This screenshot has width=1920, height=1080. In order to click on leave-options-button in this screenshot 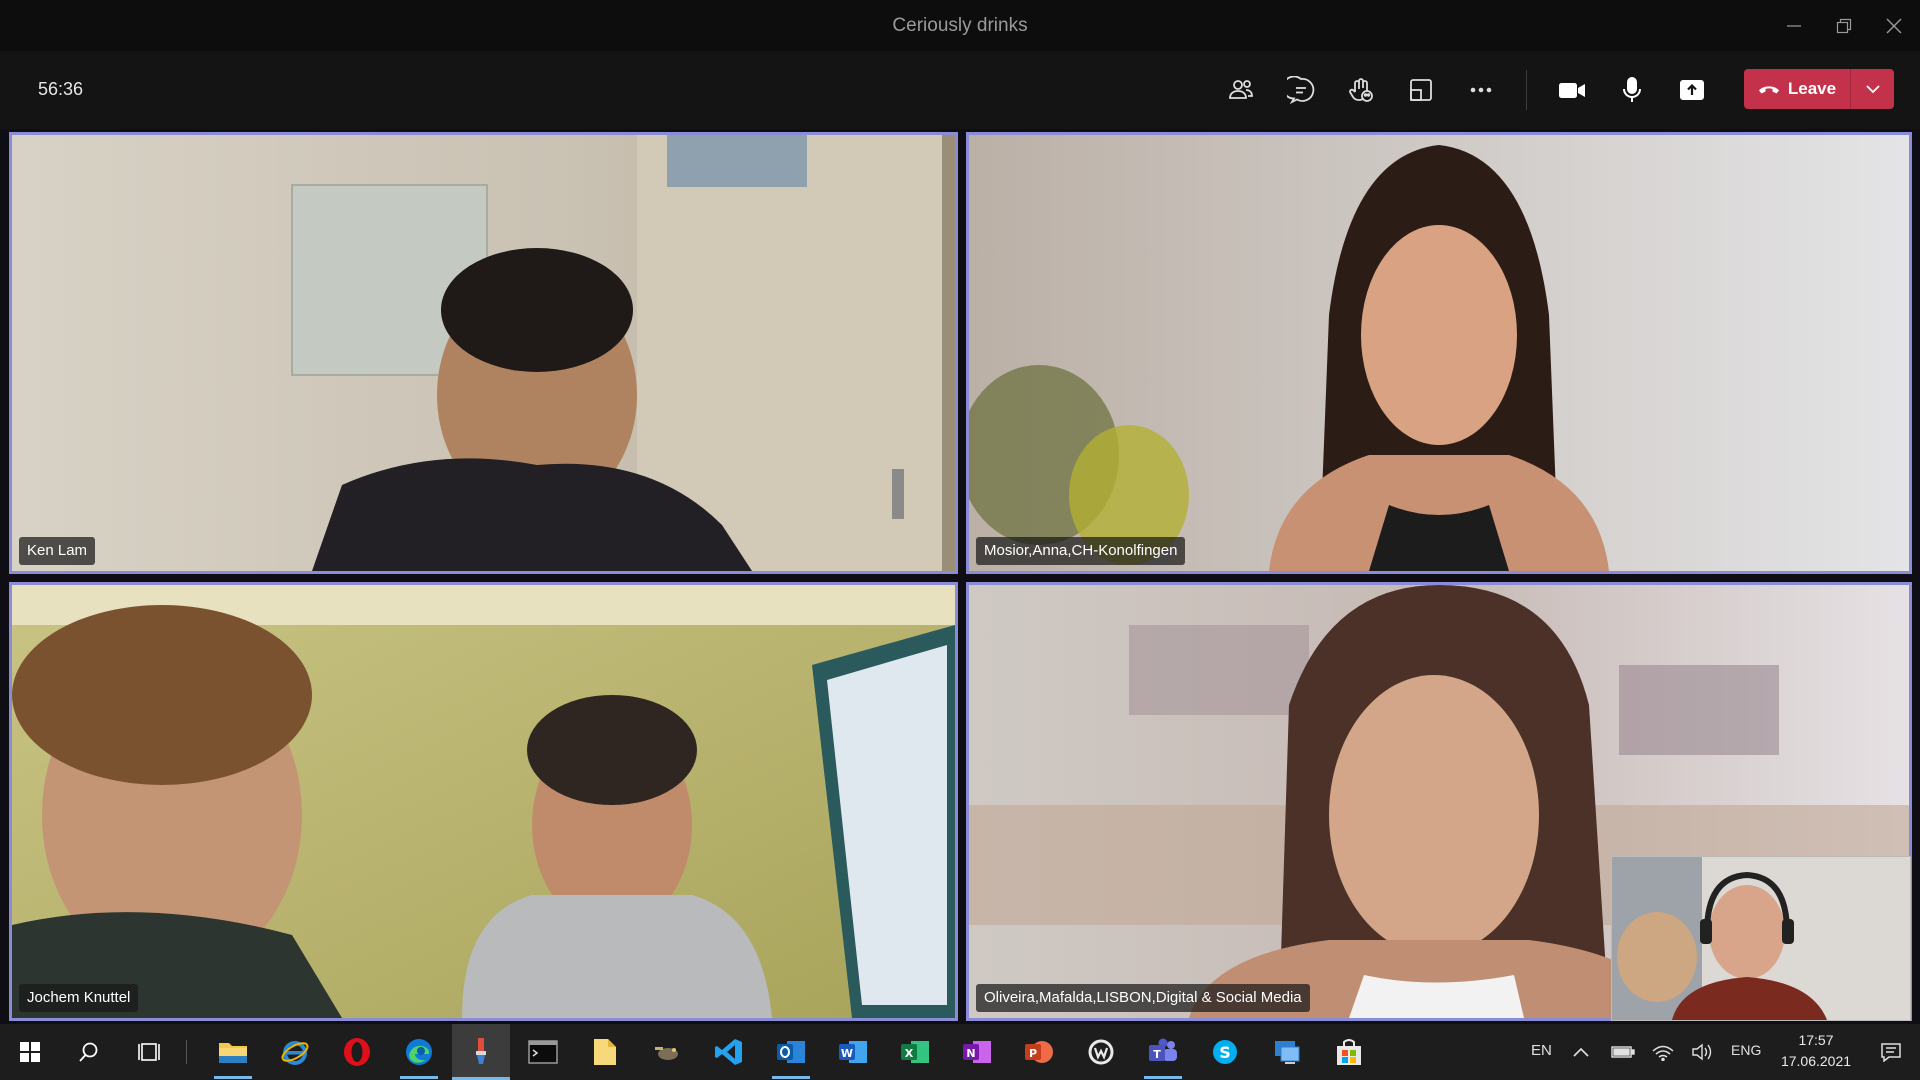, I will do `click(1872, 89)`.